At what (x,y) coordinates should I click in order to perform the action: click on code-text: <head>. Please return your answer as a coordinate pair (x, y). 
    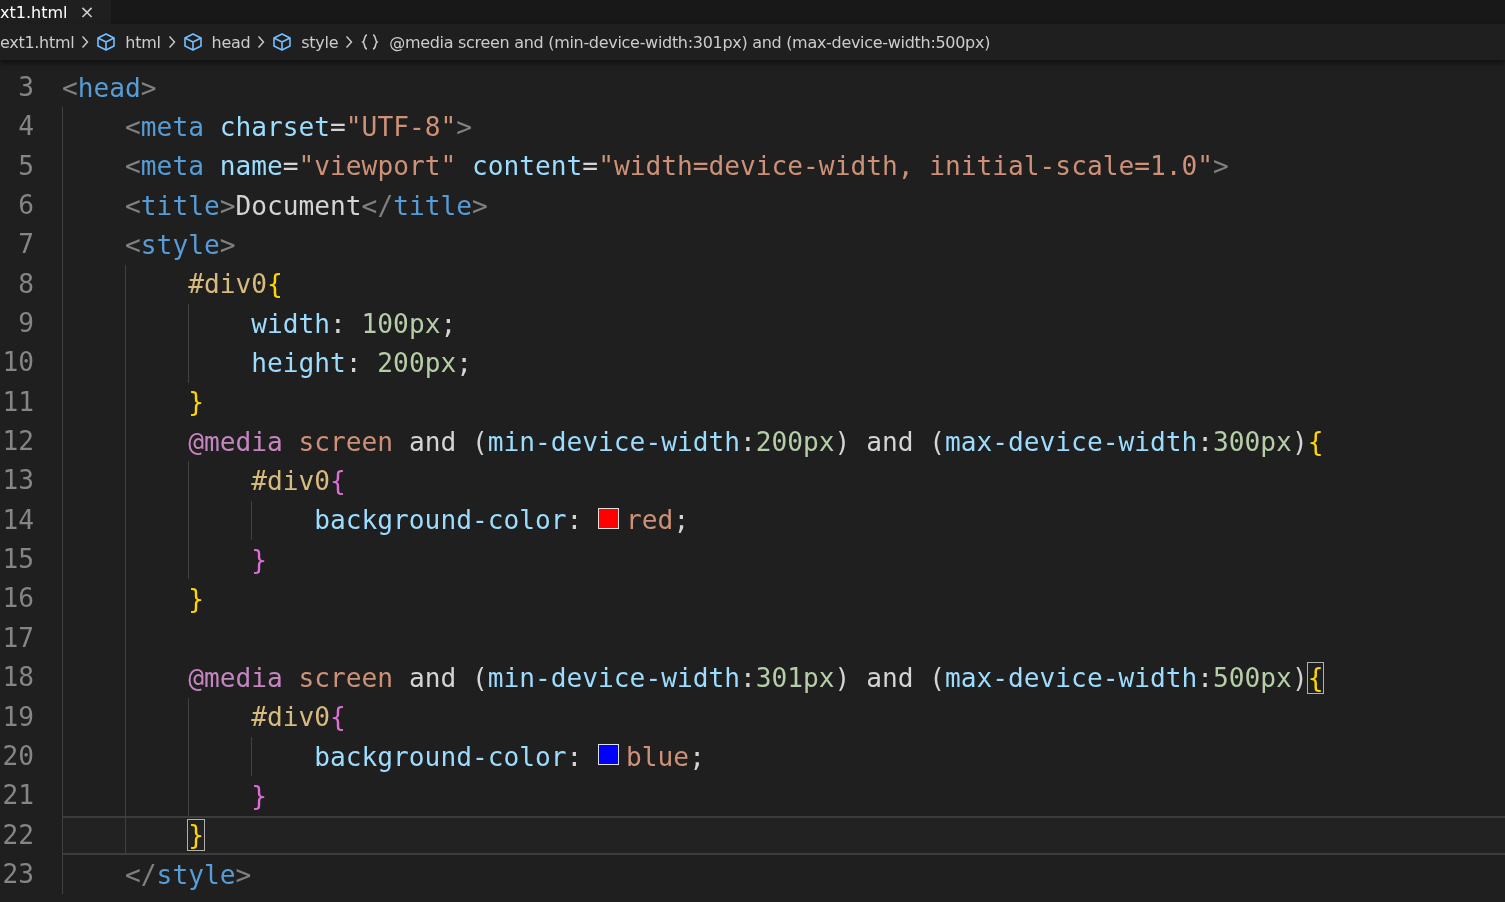
    Looking at the image, I should click on (109, 87).